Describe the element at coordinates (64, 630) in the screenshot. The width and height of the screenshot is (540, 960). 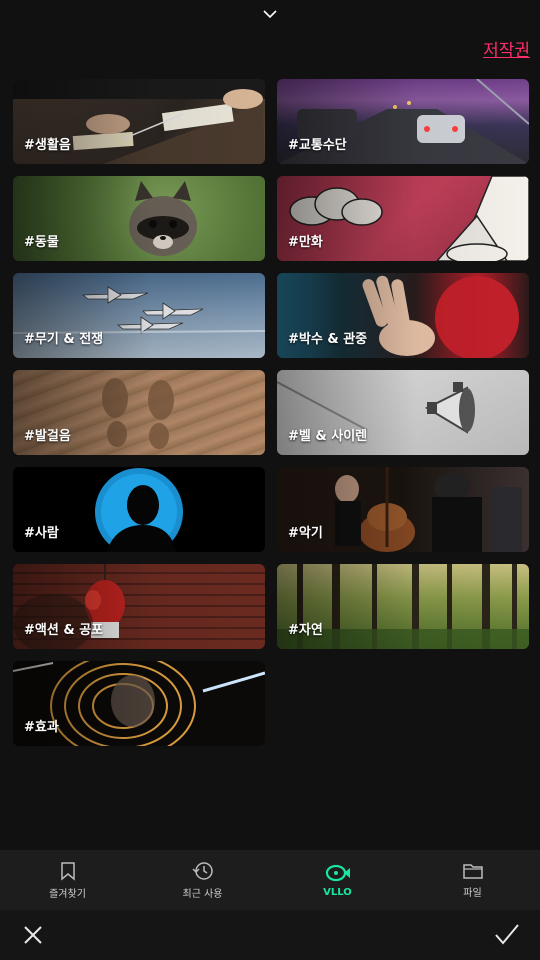
I see `category-label: #액션 & 공포` at that location.